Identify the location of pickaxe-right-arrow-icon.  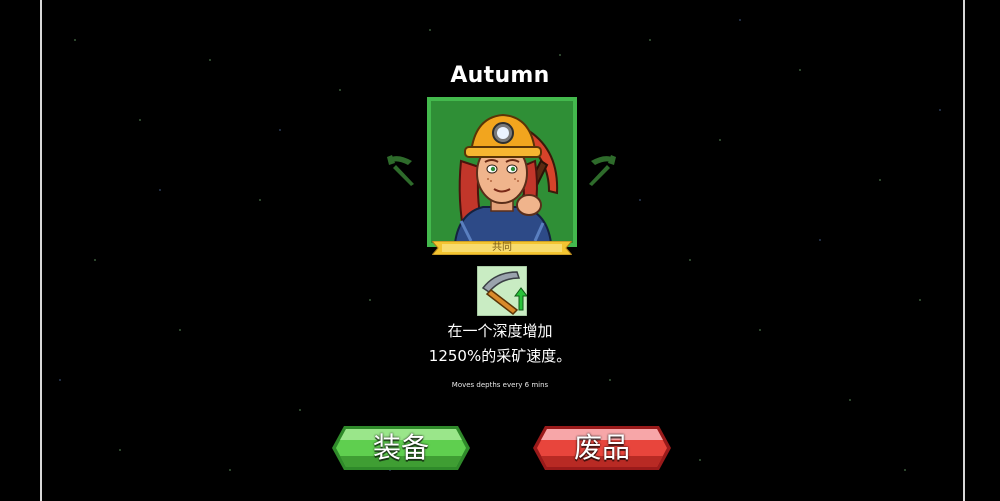
(602, 170).